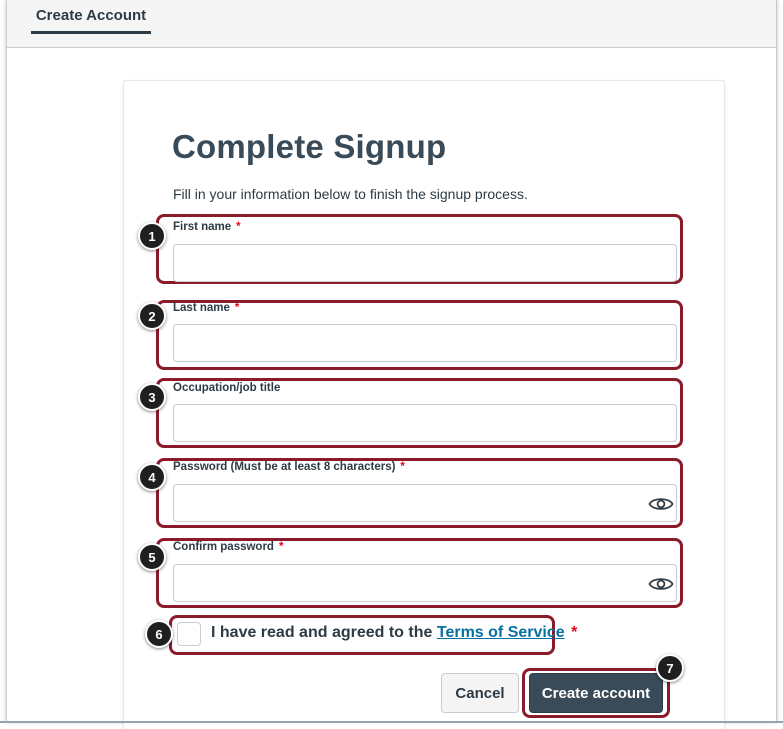  Describe the element at coordinates (501, 632) in the screenshot. I see `terms-of-service-link: Terms of Service` at that location.